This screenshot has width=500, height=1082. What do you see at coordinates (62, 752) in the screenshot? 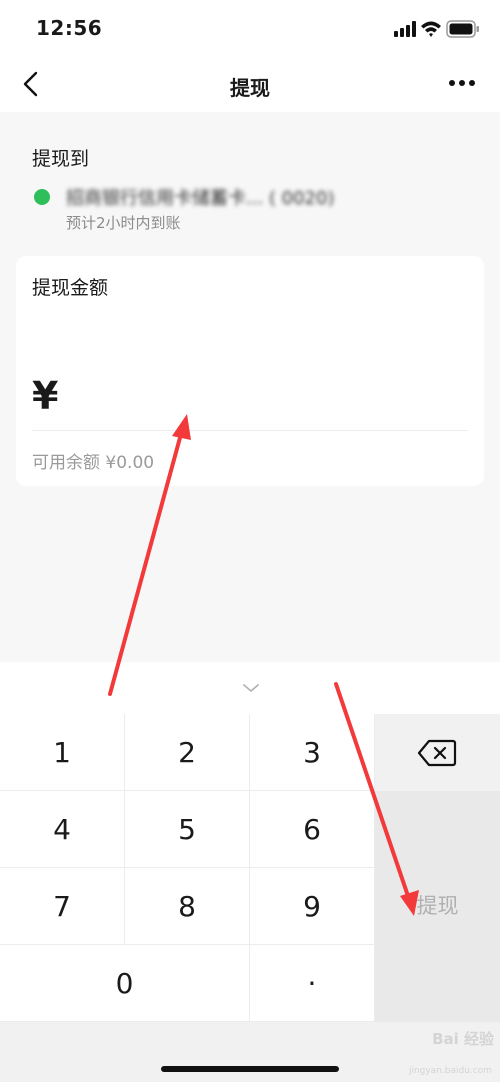
I see `key-1: 1` at bounding box center [62, 752].